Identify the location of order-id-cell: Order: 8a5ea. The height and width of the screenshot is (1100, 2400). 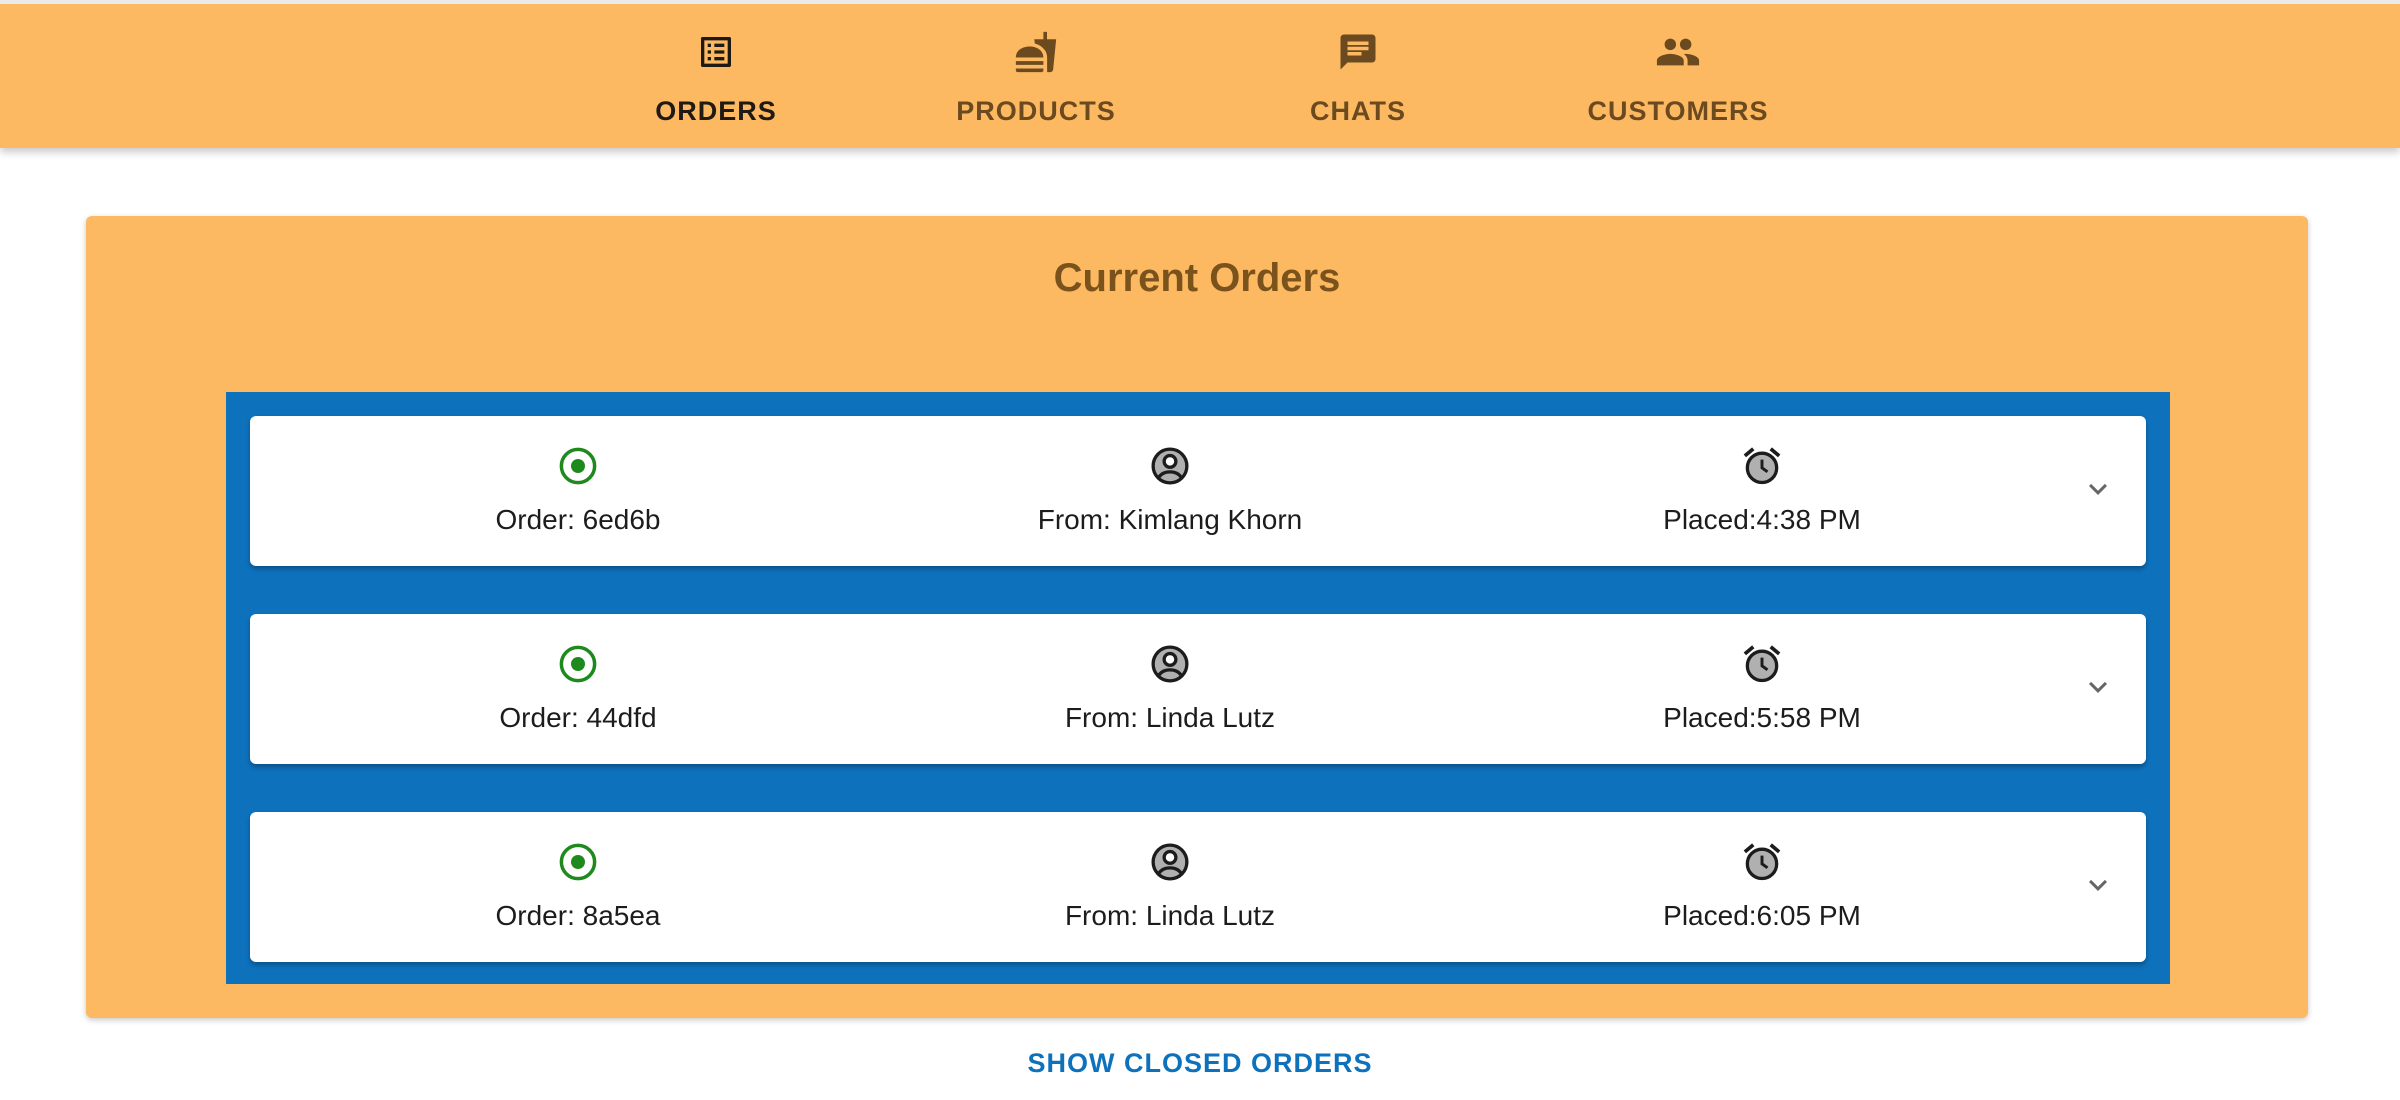
(578, 885).